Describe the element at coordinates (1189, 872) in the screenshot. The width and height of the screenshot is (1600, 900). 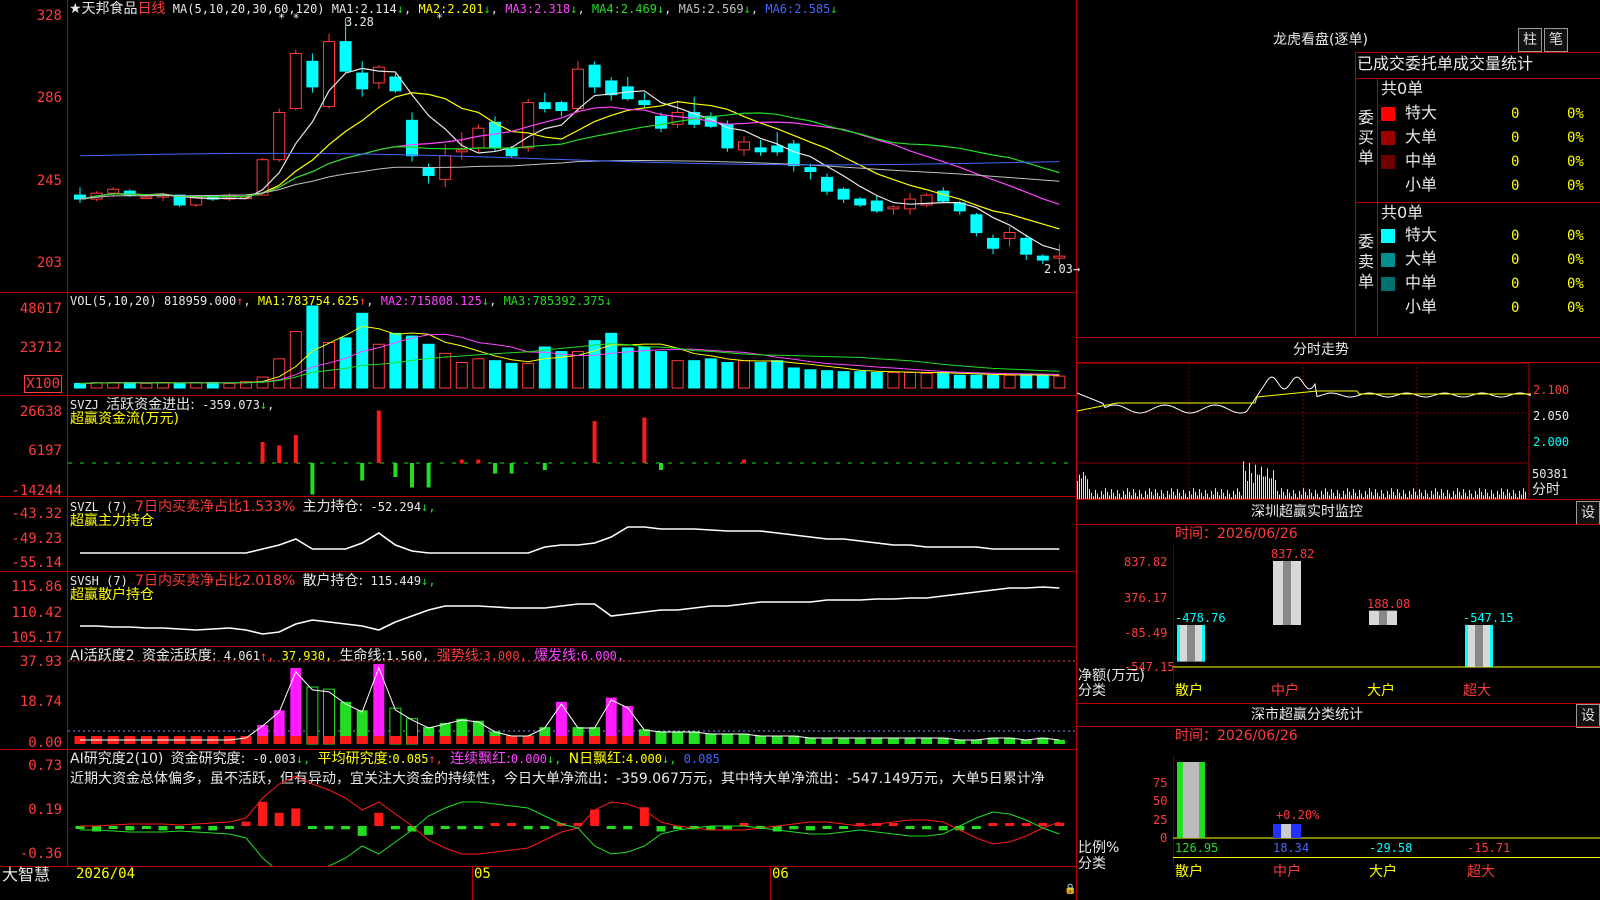
I see `stat-category: 散户` at that location.